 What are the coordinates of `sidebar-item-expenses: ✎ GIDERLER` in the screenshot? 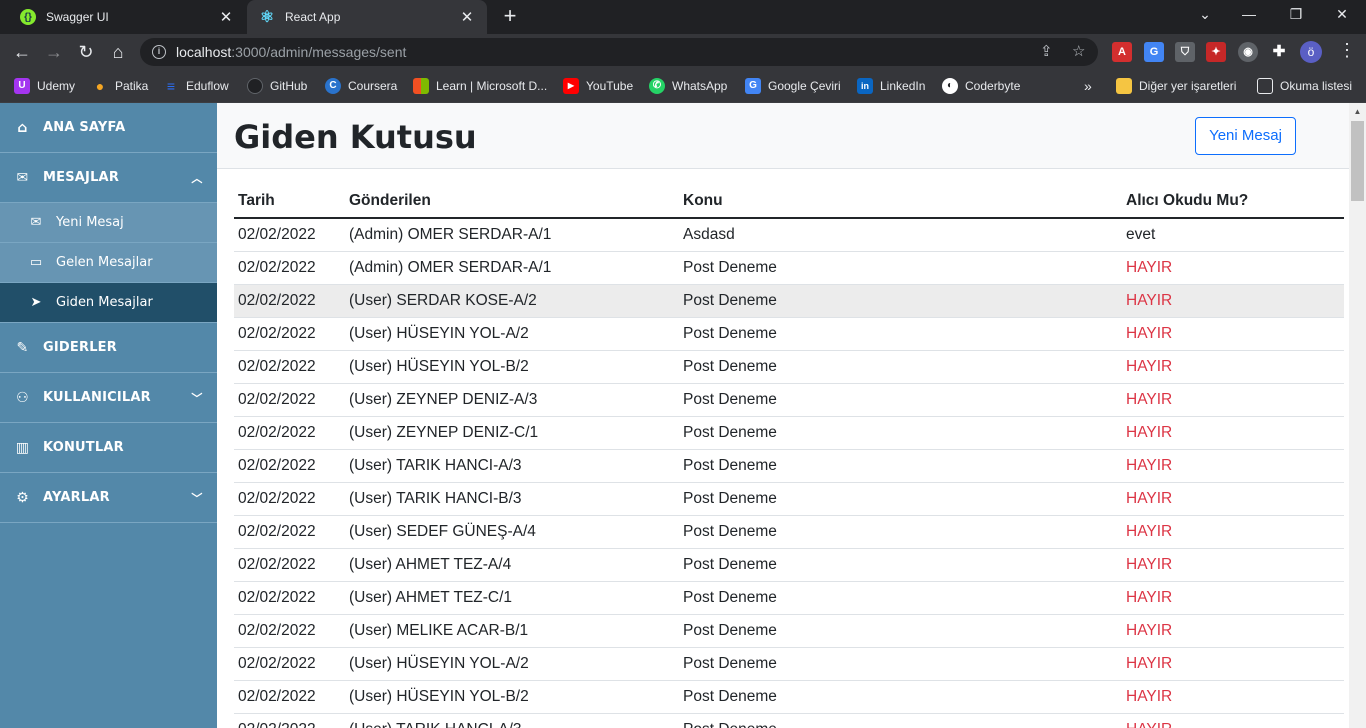 It's located at (108, 348).